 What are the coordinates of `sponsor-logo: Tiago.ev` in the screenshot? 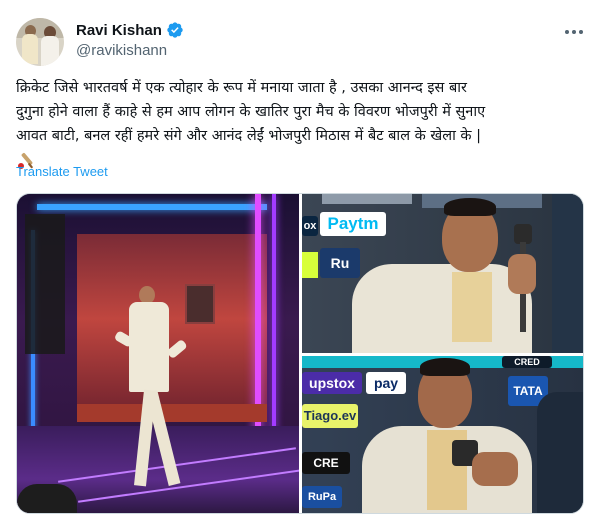 It's located at (330, 416).